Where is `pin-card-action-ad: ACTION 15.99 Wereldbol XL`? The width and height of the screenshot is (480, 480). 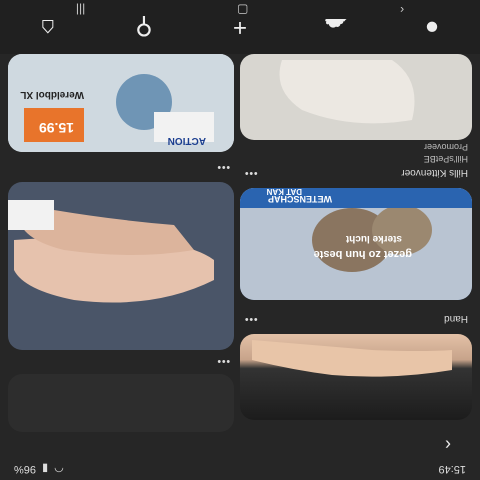 pin-card-action-ad: ACTION 15.99 Wereldbol XL is located at coordinates (121, 103).